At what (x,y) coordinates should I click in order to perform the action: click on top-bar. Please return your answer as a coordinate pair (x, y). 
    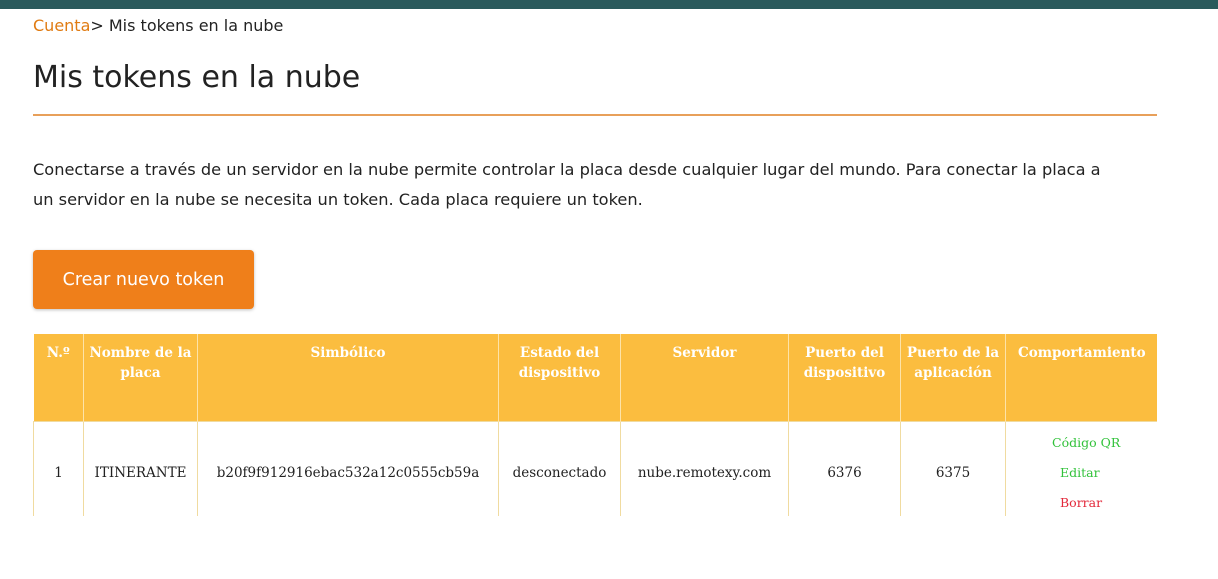
    Looking at the image, I should click on (609, 4).